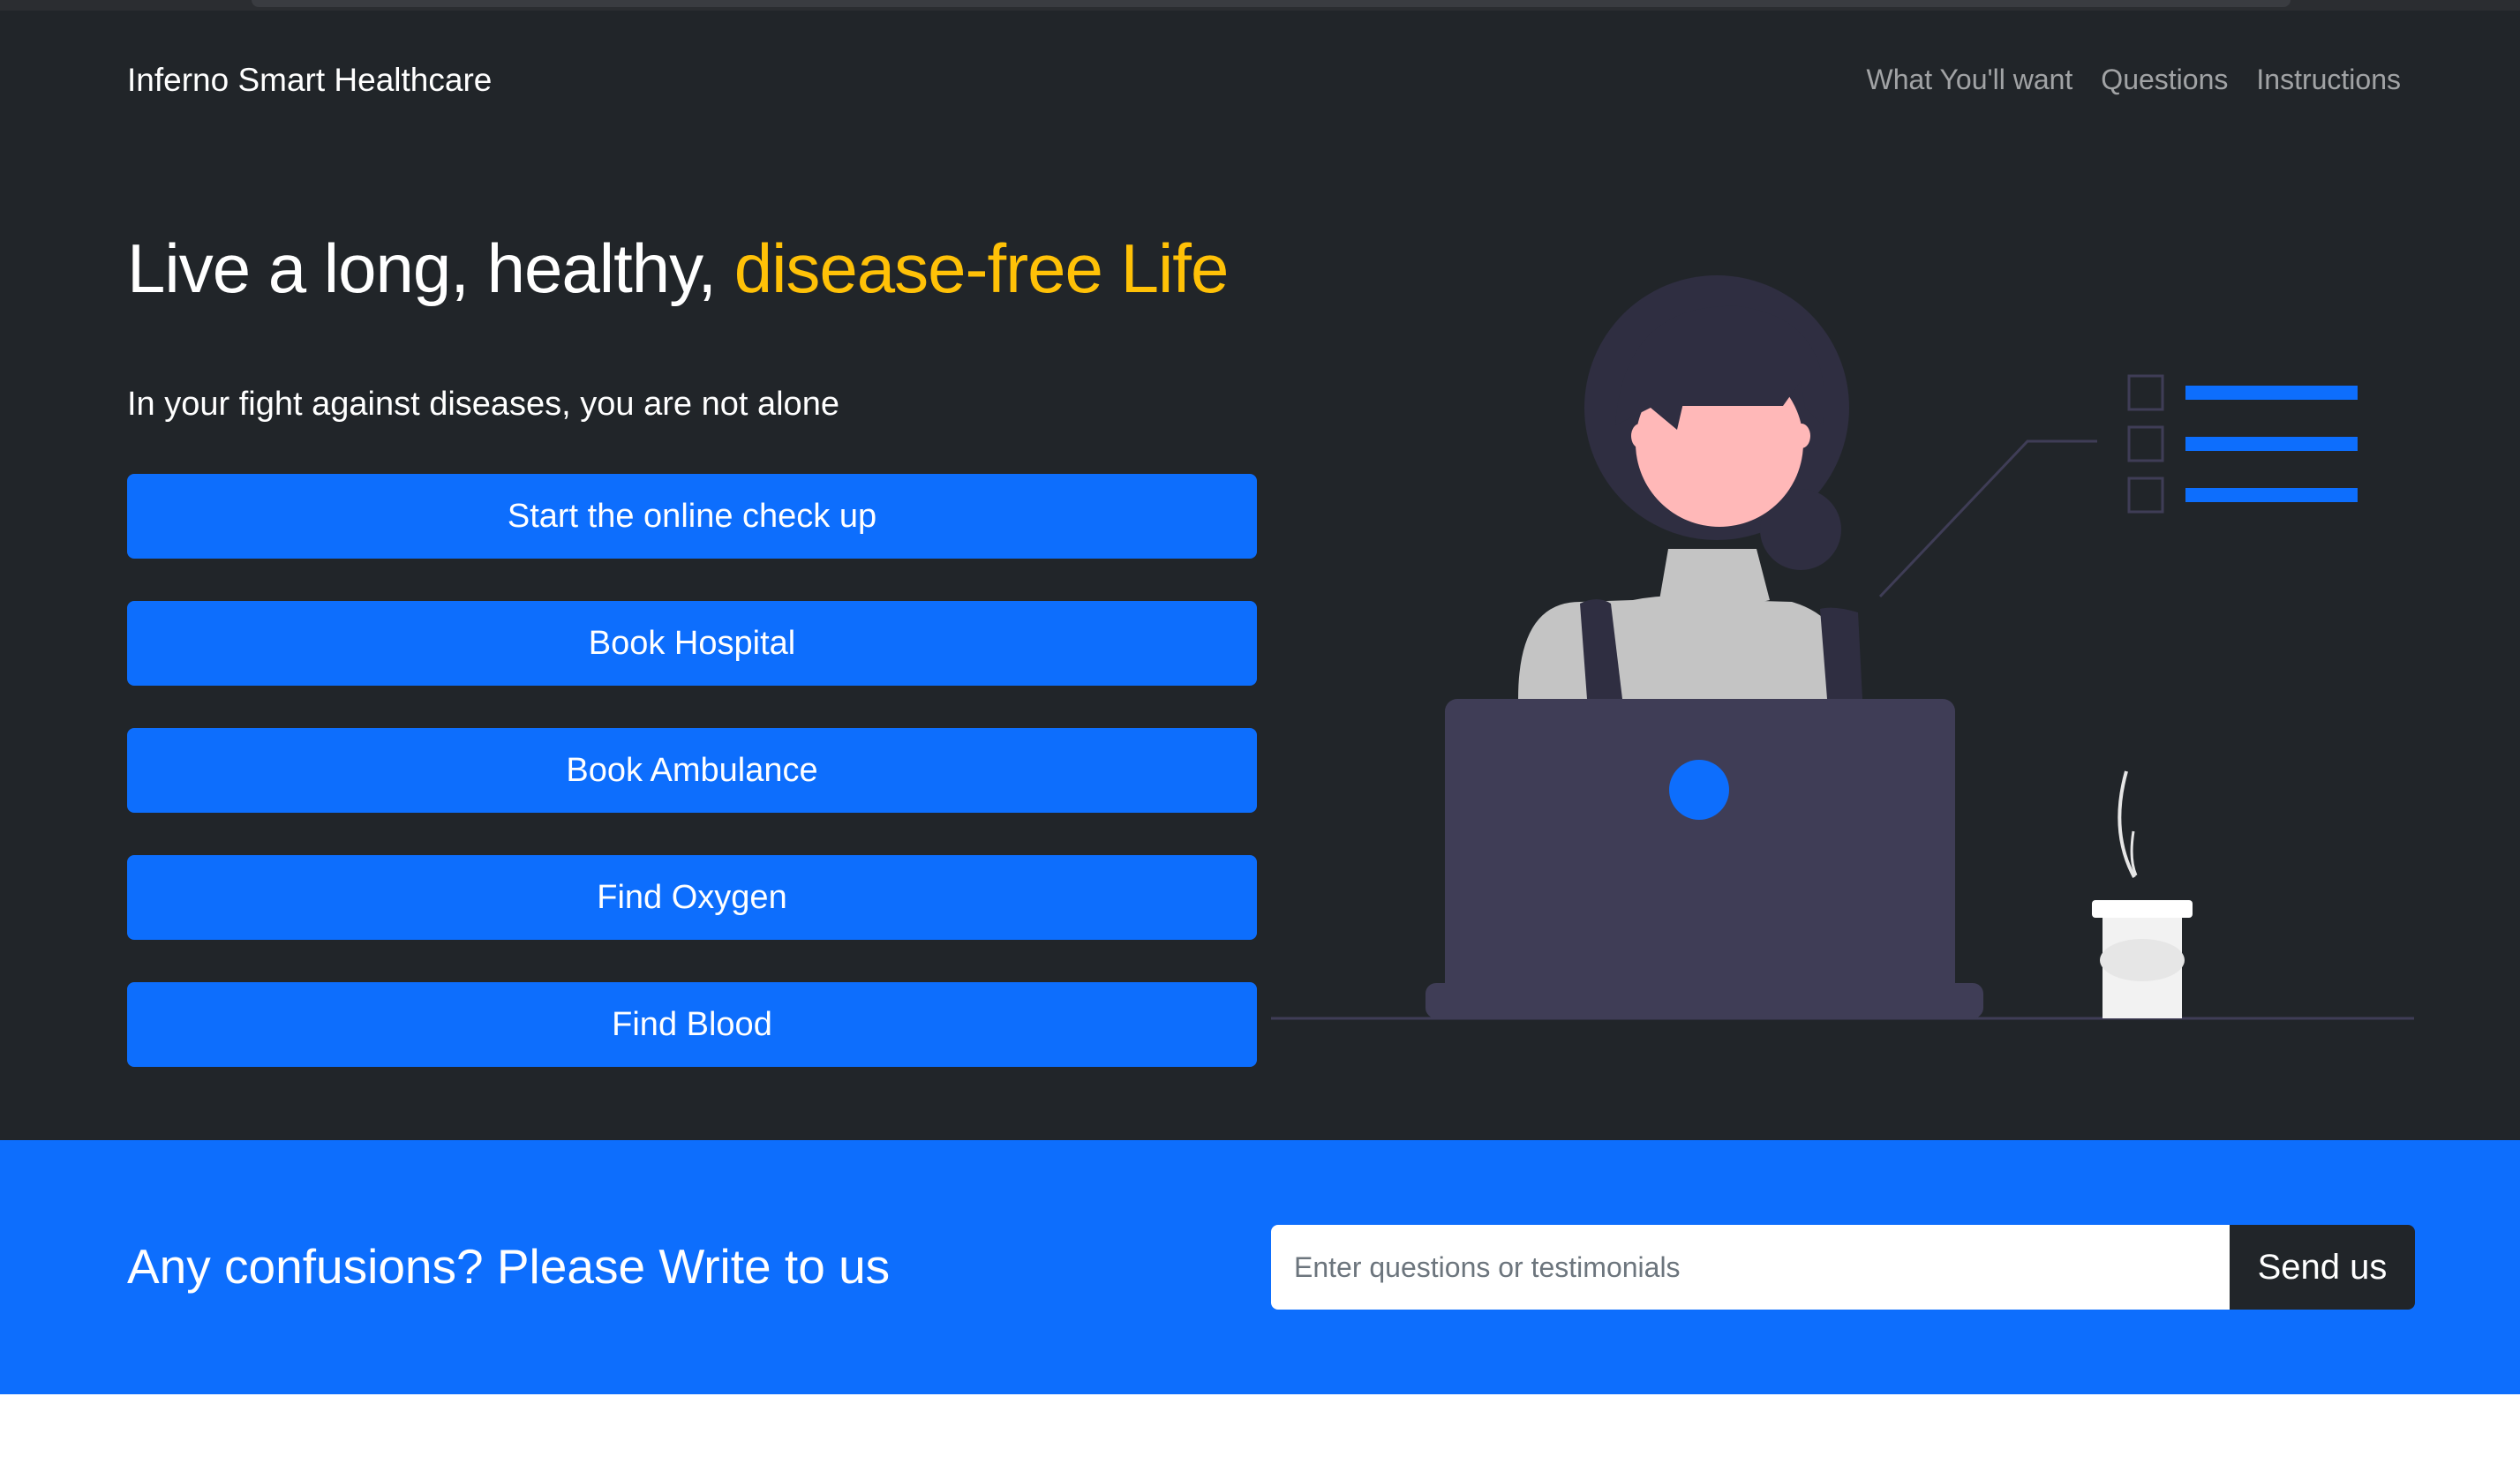 The image size is (2520, 1464). I want to click on checklist-icon, so click(2242, 444).